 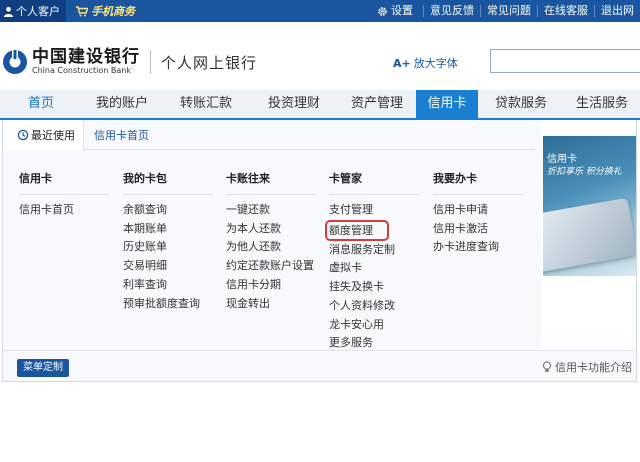 I want to click on bank-logo: 中国建设银行 China Construction Bank 个人网上银行, so click(x=129, y=62).